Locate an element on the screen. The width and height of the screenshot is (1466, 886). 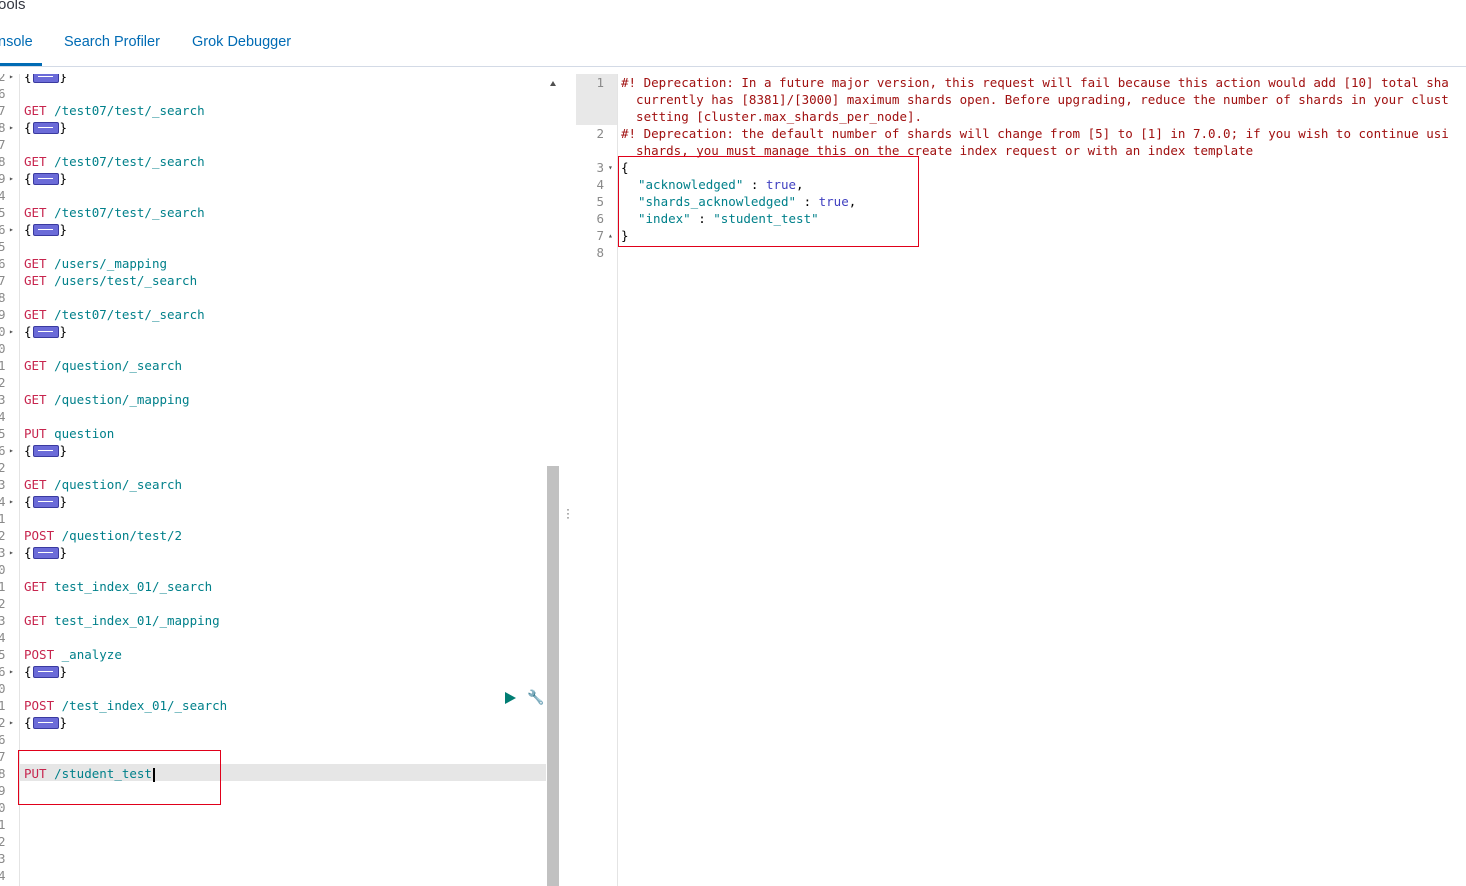
fold-open-icon: ▾ is located at coordinates (610, 167).